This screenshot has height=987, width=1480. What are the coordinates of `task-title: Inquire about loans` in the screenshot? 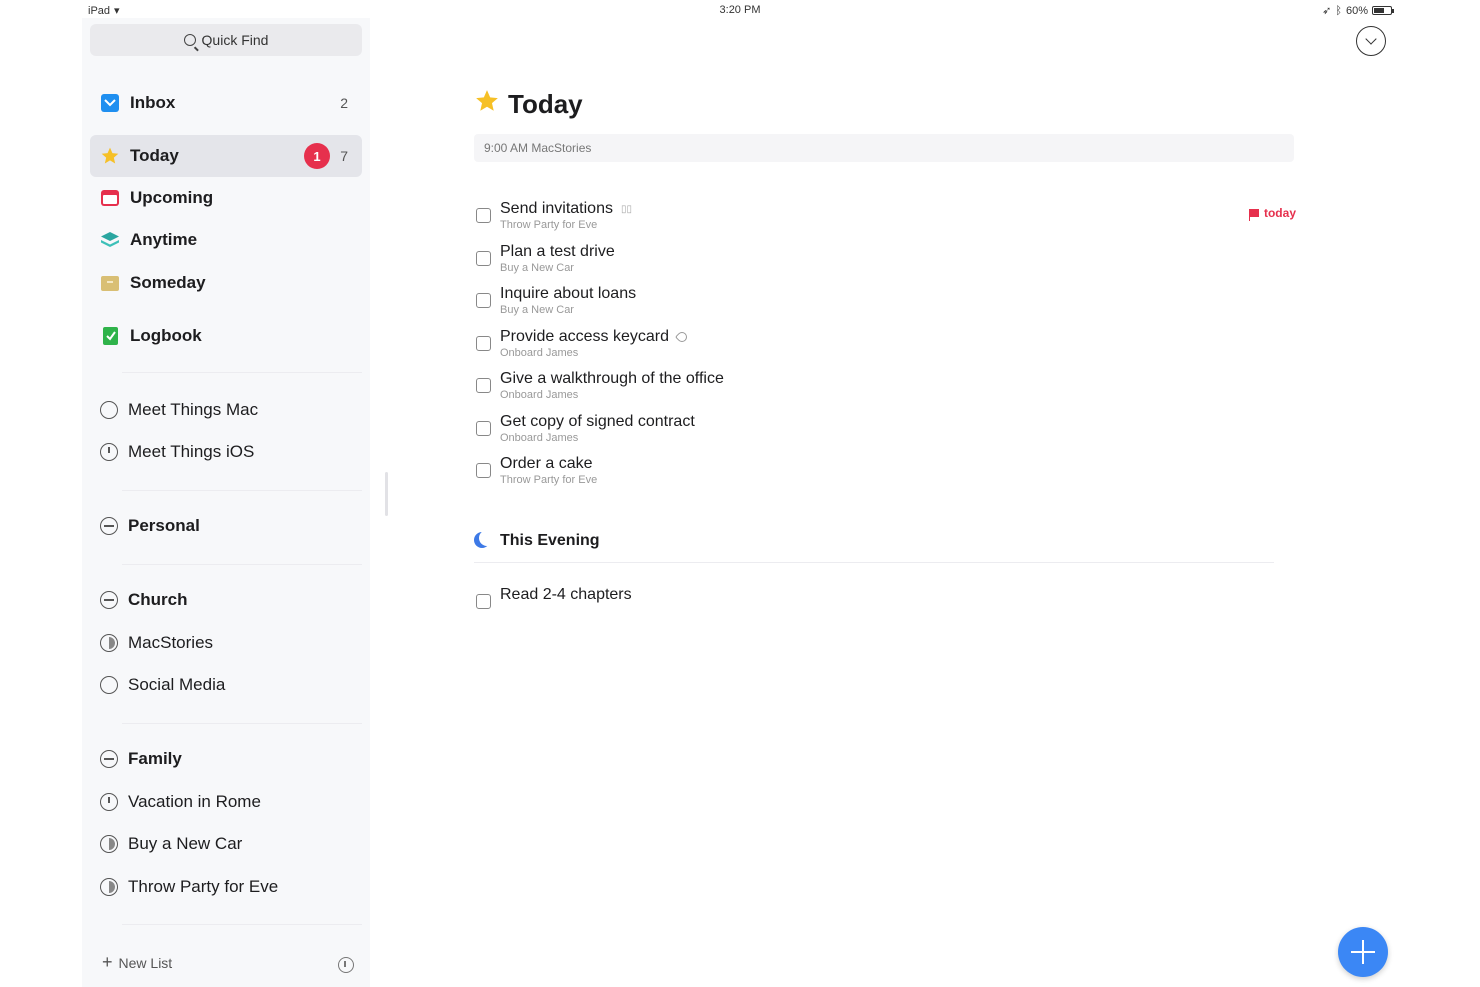 It's located at (568, 293).